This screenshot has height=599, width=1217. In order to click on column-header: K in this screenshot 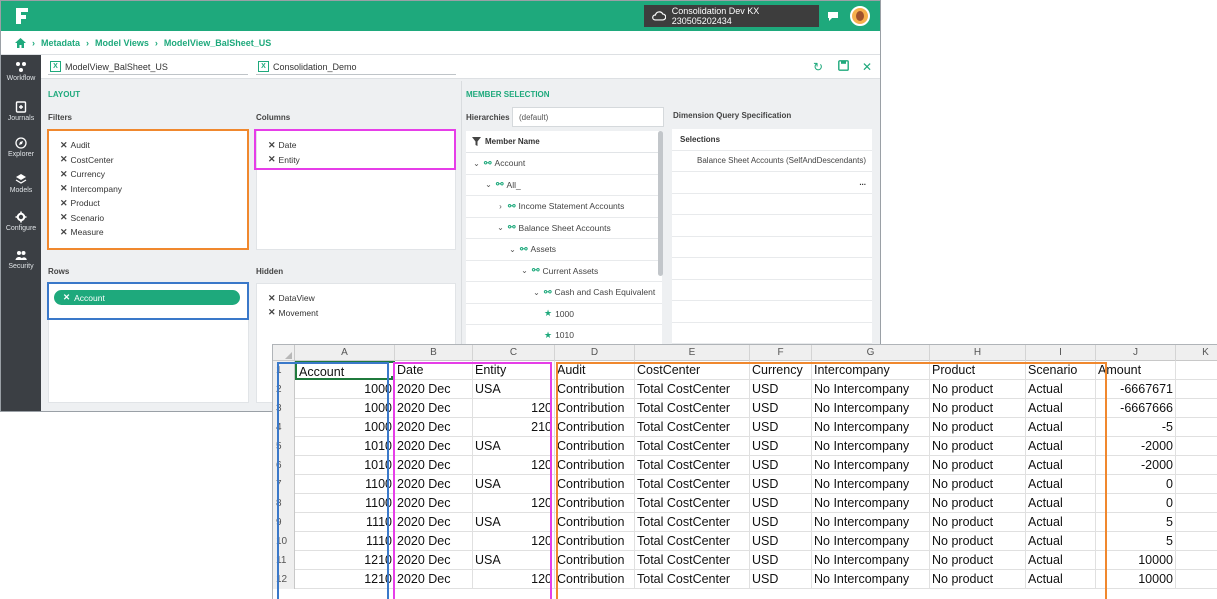, I will do `click(1196, 353)`.